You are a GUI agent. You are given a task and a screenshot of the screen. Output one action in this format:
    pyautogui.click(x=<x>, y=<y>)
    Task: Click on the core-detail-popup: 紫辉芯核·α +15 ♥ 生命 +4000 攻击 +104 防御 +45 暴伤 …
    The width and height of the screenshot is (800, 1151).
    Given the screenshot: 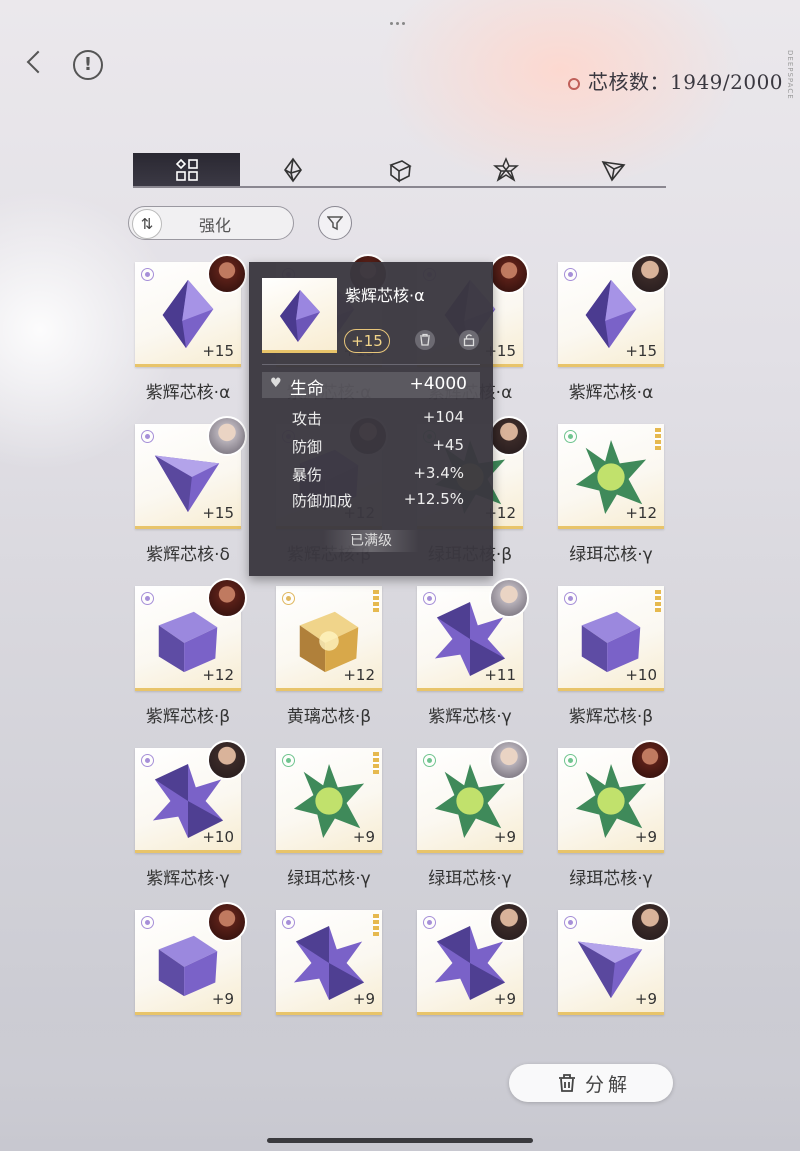 What is the action you would take?
    pyautogui.click(x=371, y=419)
    